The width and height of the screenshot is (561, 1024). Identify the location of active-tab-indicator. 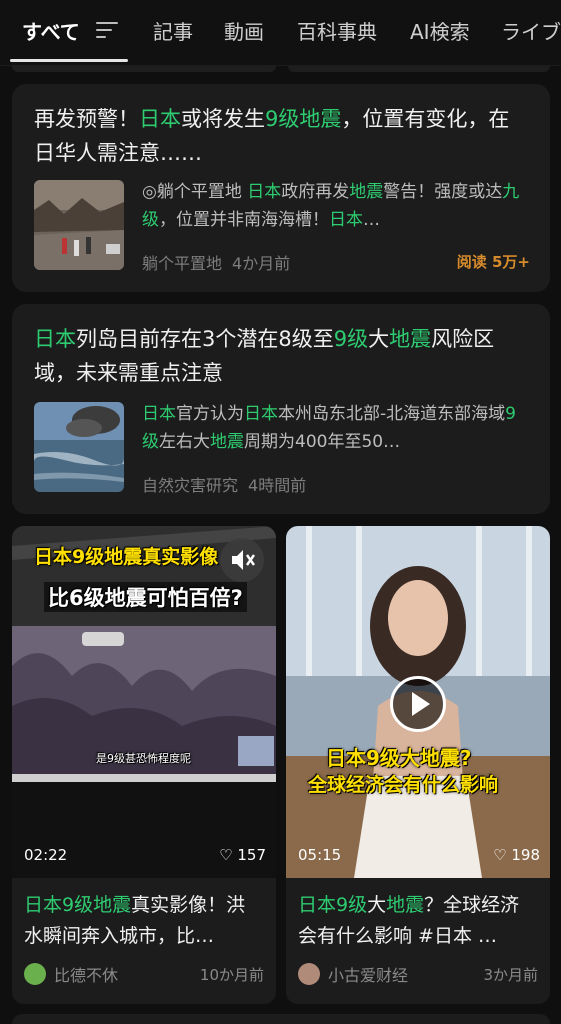
(69, 60).